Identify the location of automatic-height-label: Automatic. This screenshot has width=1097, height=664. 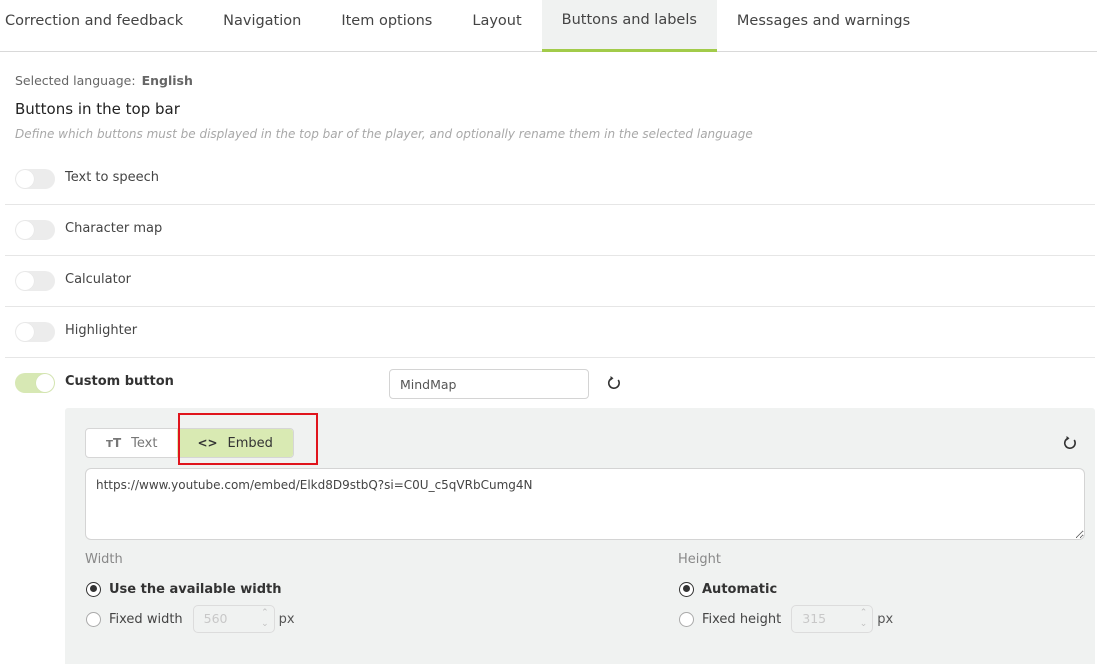
(740, 589).